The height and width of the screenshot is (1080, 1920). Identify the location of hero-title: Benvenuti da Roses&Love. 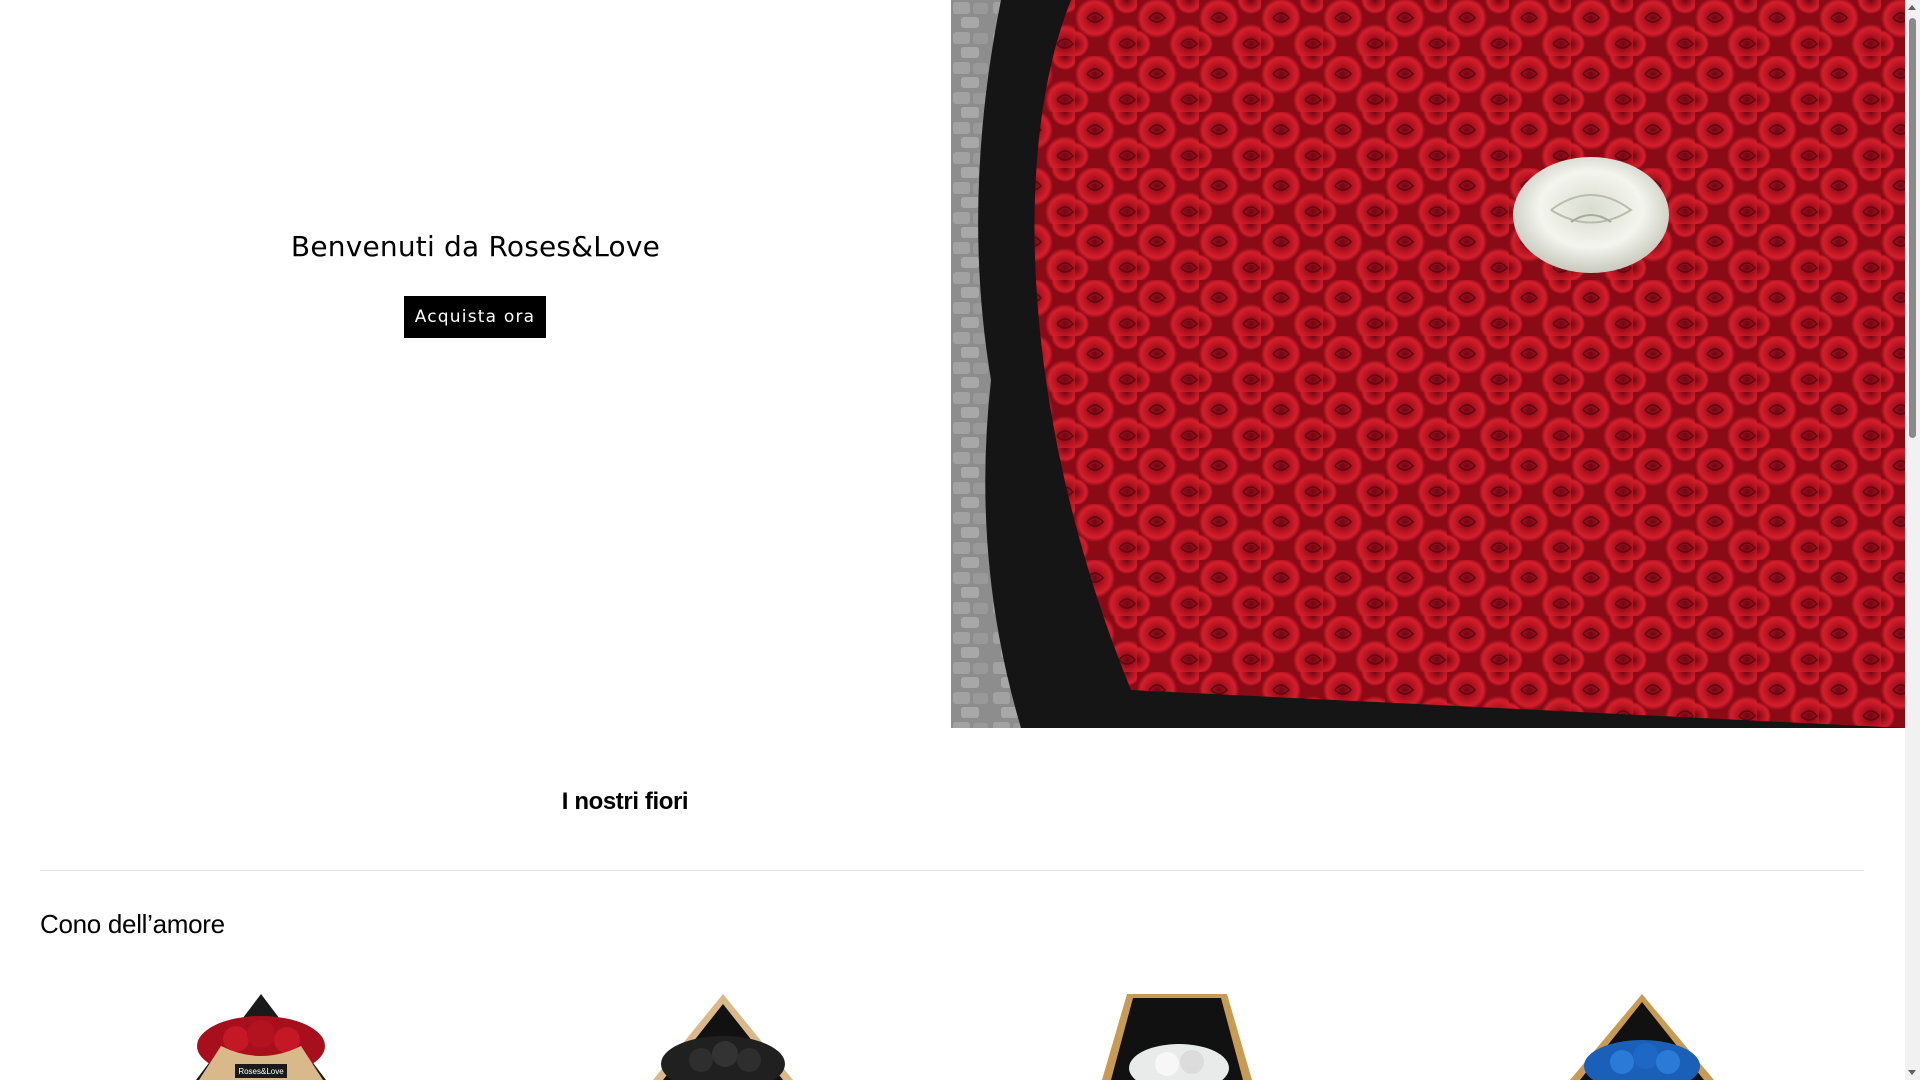
(475, 246).